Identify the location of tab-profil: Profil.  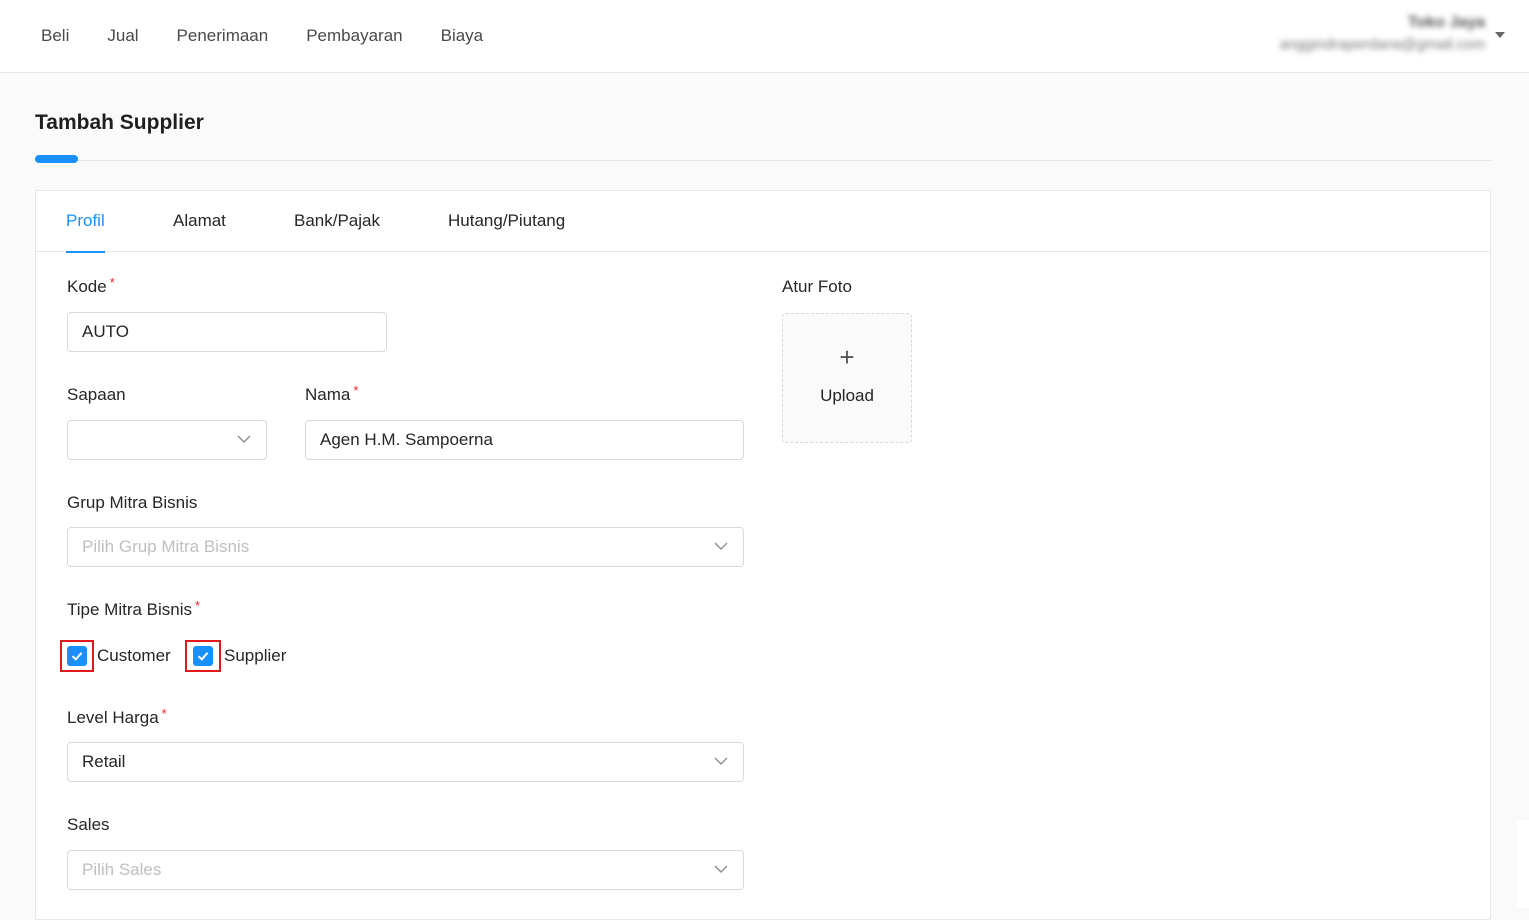
(85, 232).